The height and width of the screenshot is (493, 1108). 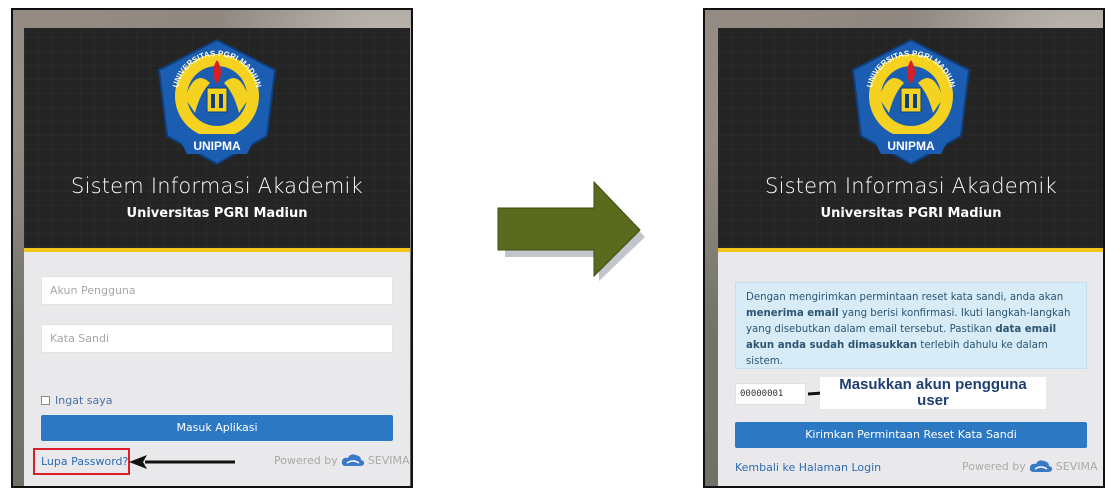 I want to click on pointer-arrow-icon, so click(x=182, y=462).